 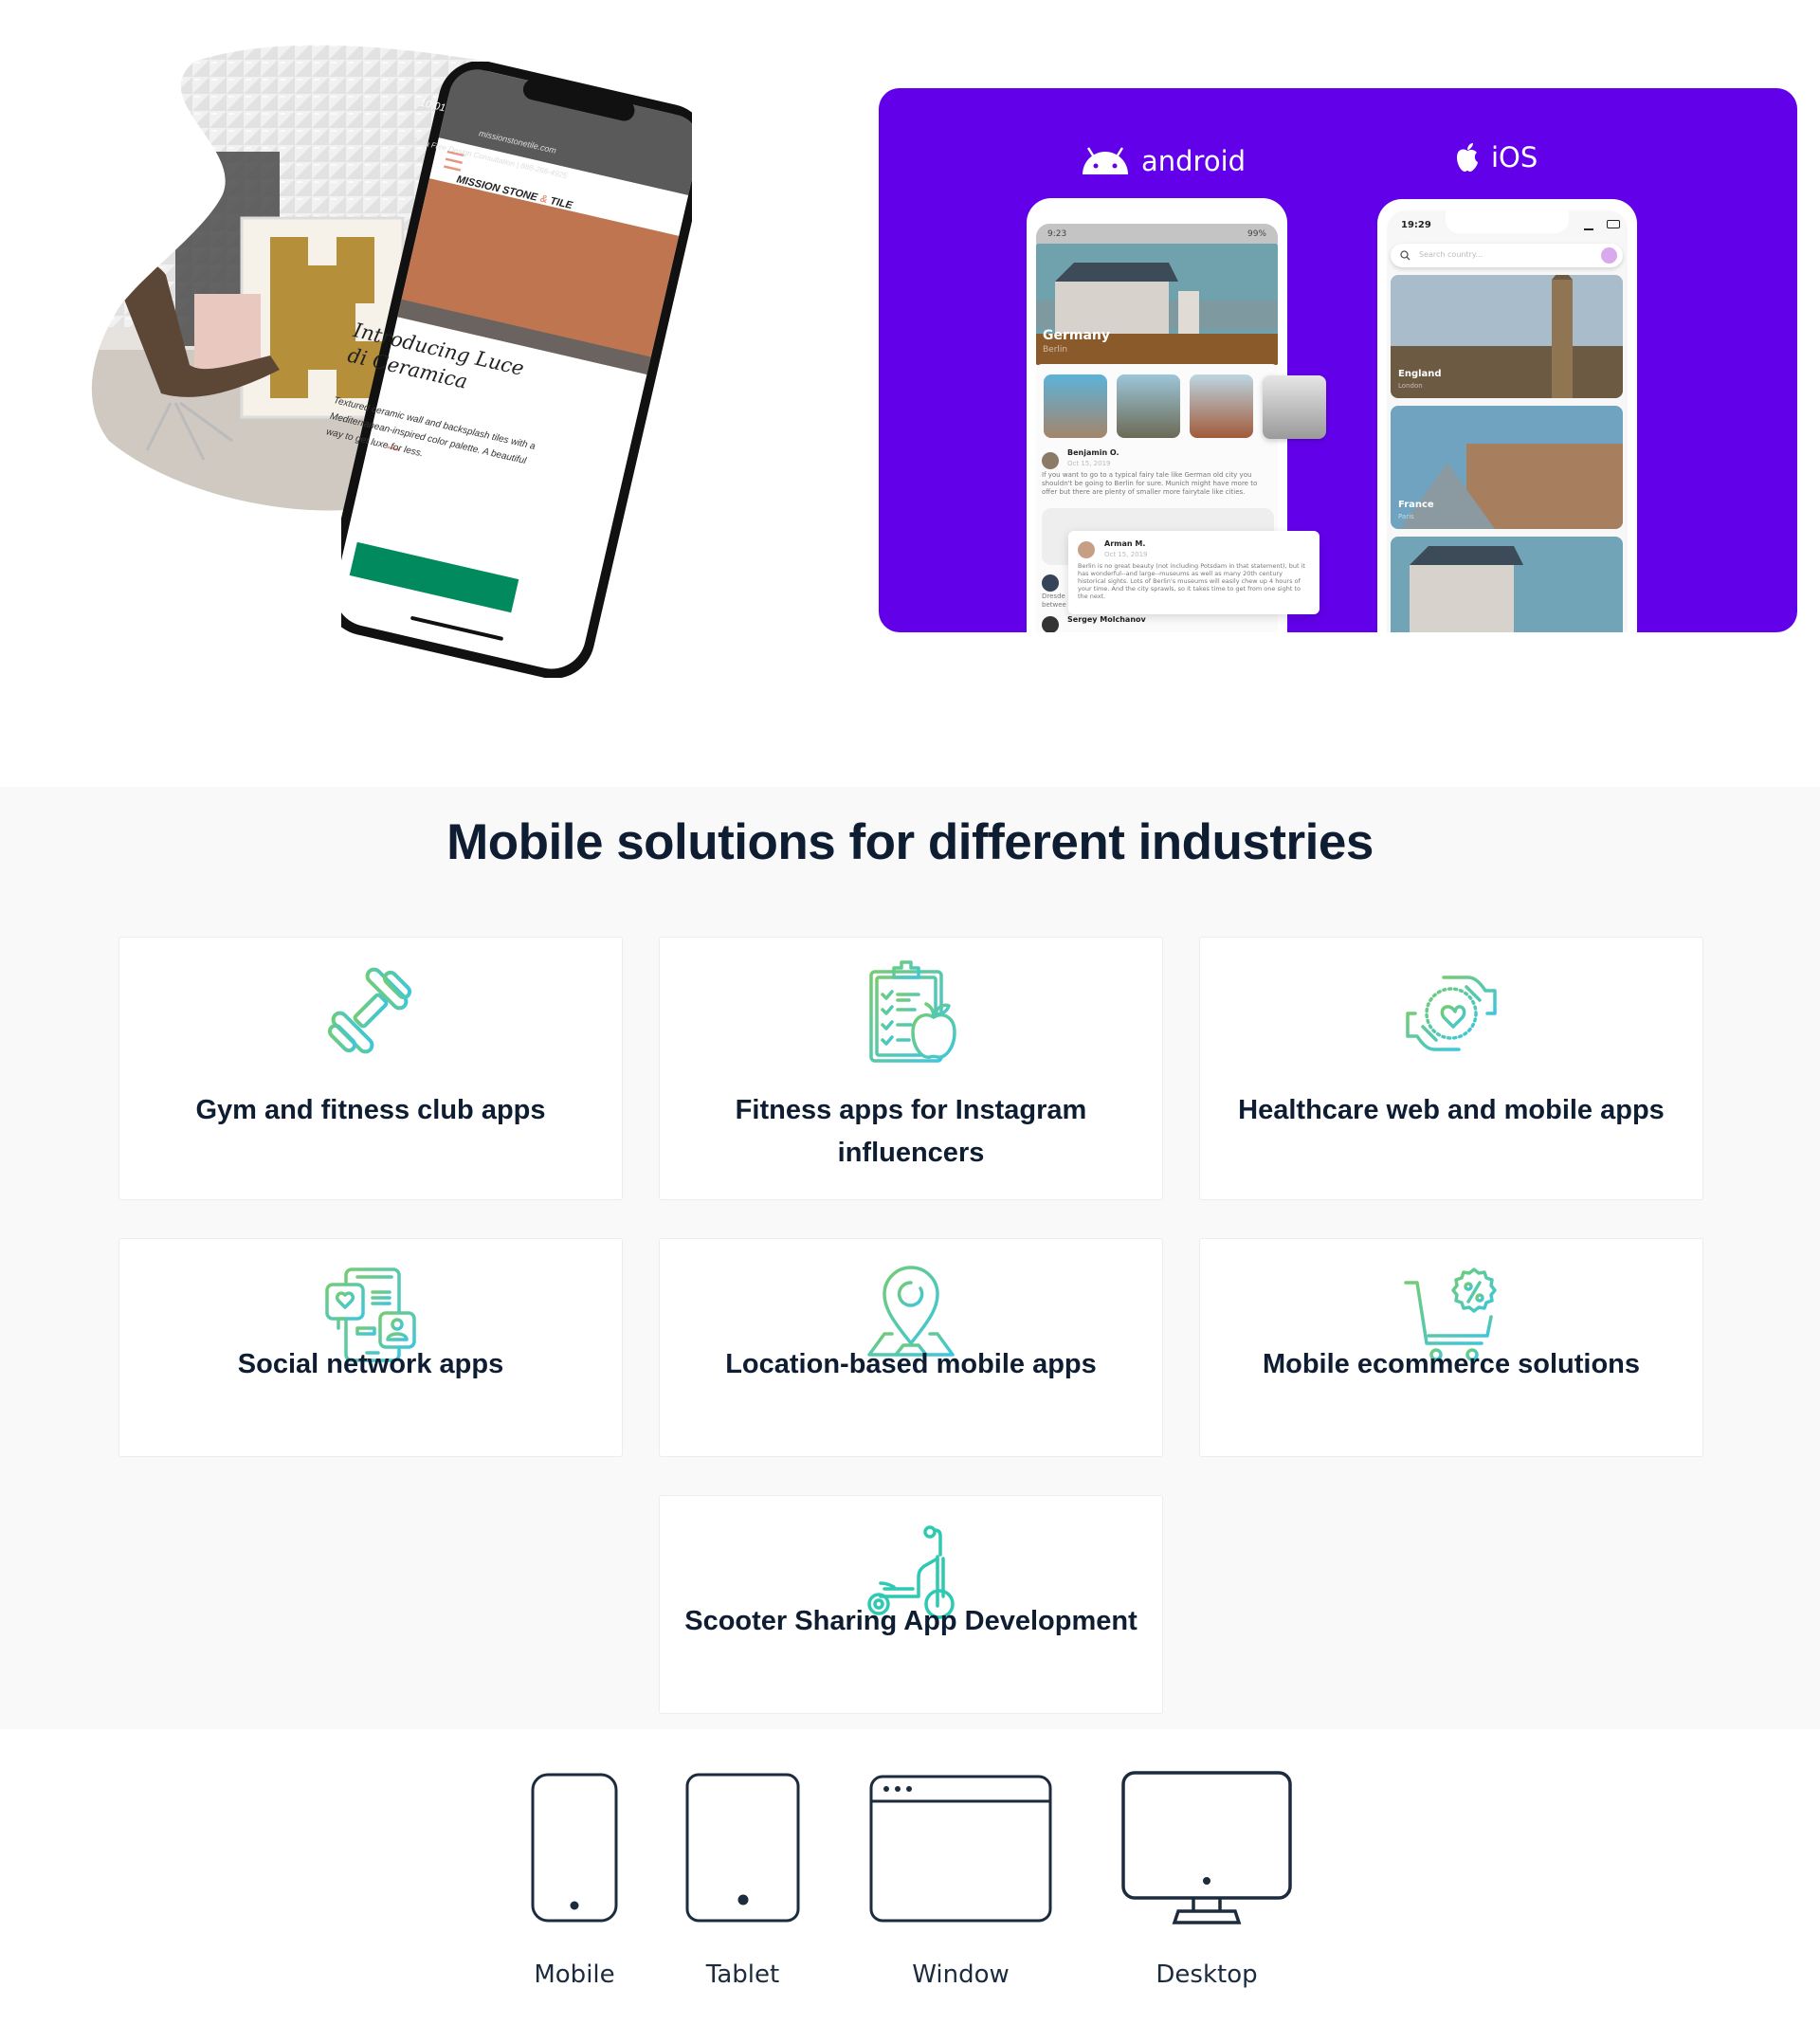 I want to click on device-label: Window, so click(x=961, y=1974).